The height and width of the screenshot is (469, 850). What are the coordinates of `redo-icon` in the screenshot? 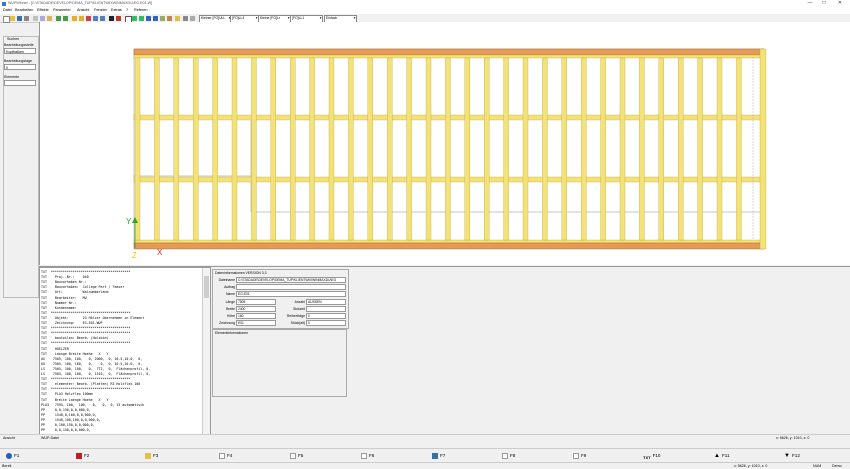 It's located at (65, 18).